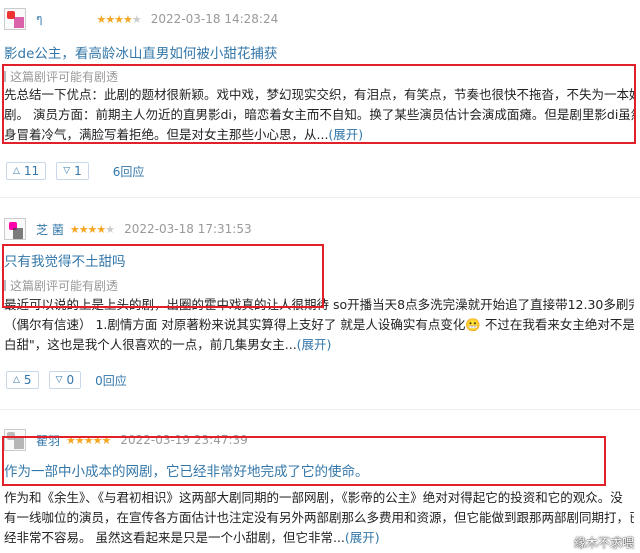  I want to click on review-title: 影de公主，看高龄冰山直男如何被小甜花捕获, so click(140, 52).